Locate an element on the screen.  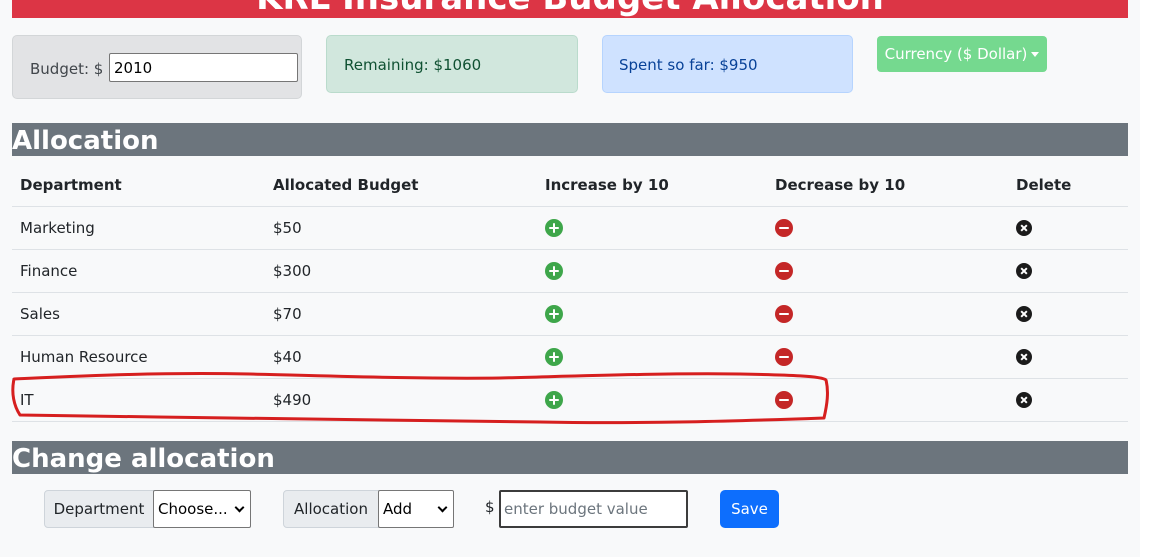
column-header-allocated-budget: Allocated Budget is located at coordinates (401, 185).